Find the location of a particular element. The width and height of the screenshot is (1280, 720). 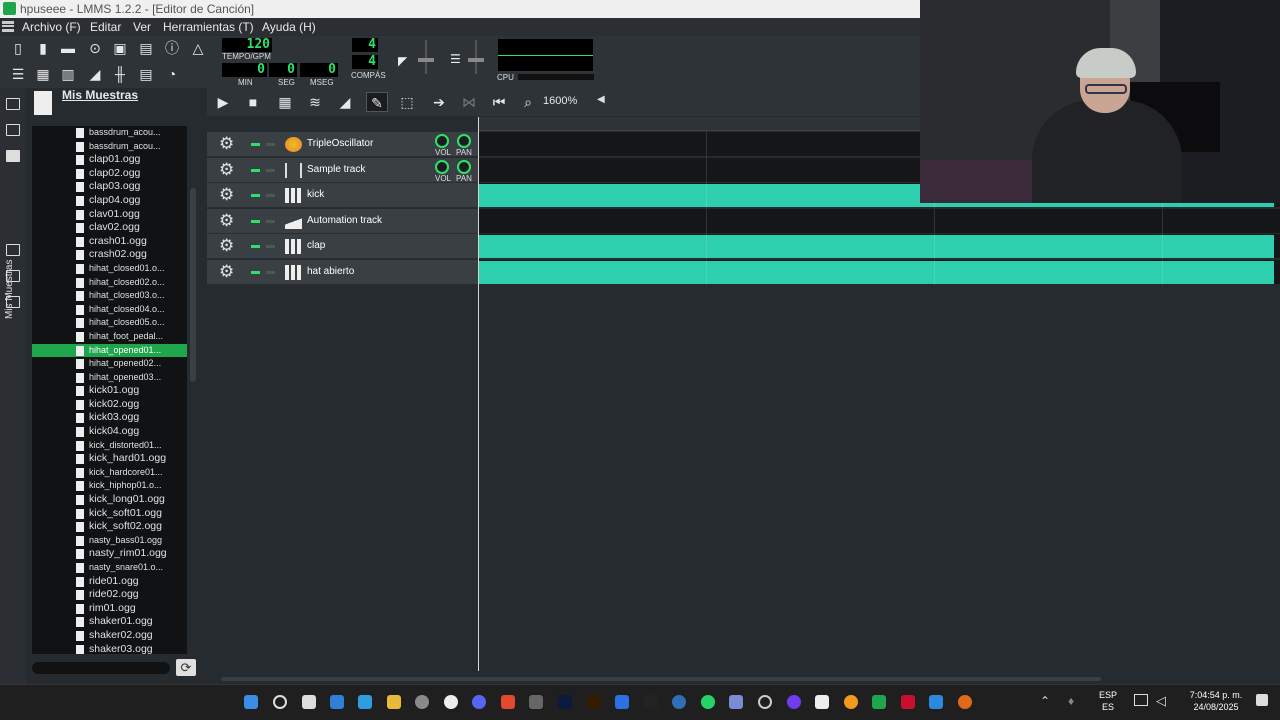

add-beat-track-icon: ▦ is located at coordinates (285, 102).